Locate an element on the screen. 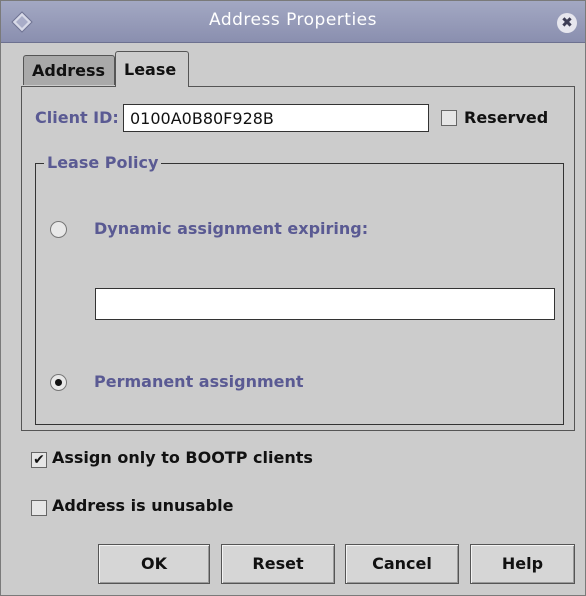 This screenshot has width=586, height=596. expiration-input is located at coordinates (325, 304).